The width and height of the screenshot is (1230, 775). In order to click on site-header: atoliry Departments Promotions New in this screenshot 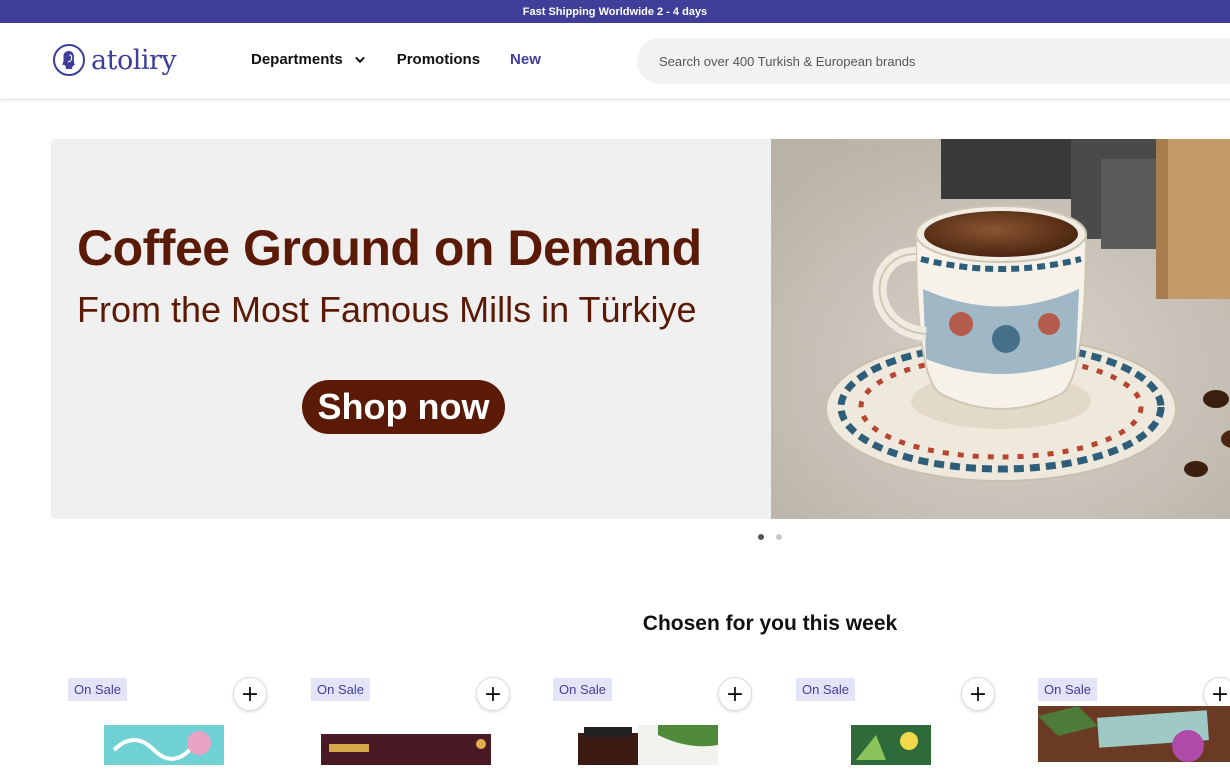, I will do `click(615, 61)`.